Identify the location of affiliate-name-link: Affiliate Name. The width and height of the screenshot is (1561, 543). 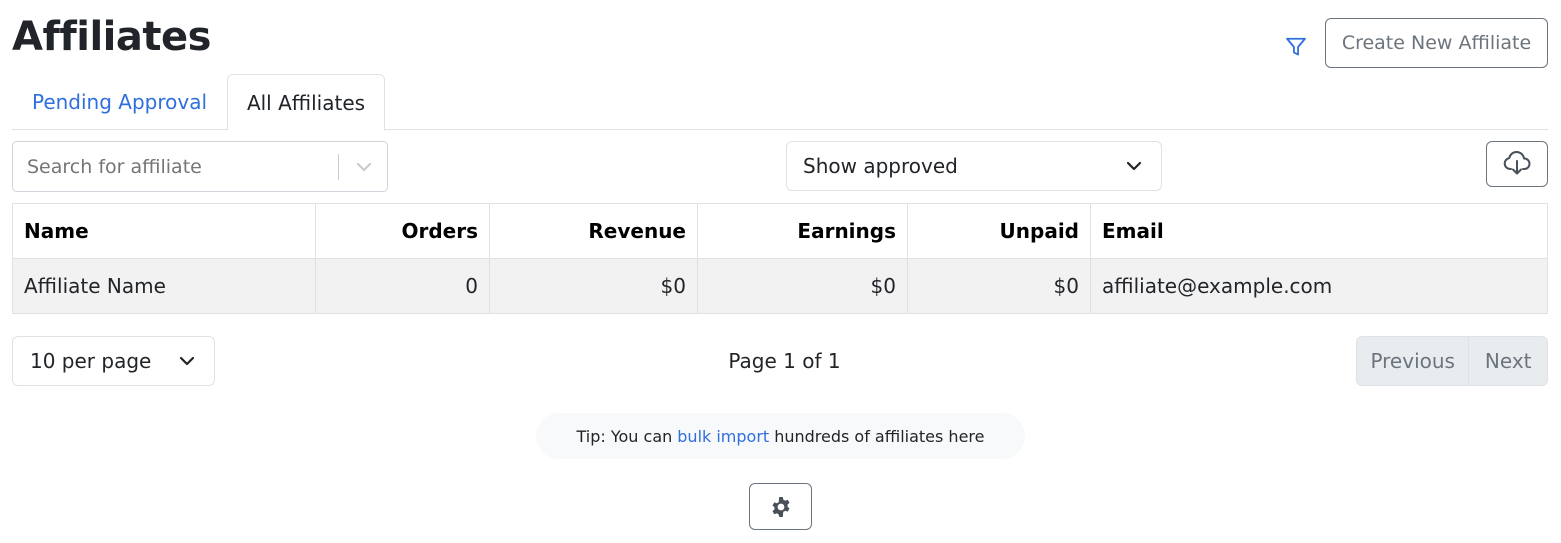
(164, 286).